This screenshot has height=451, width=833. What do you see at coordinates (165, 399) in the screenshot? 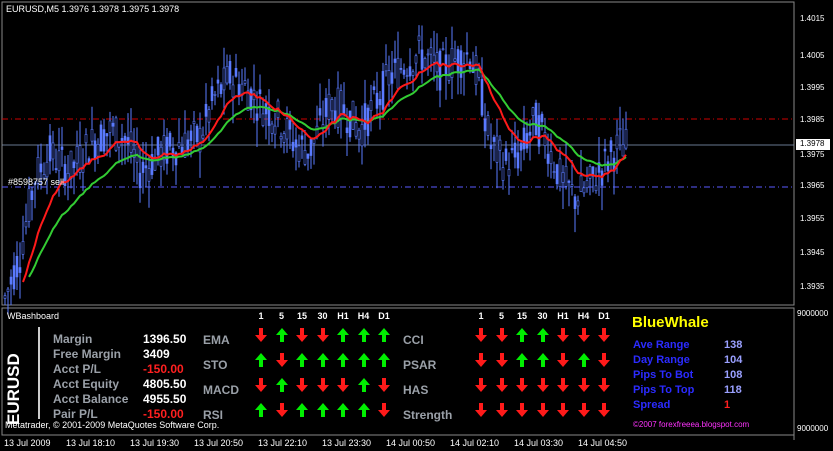
I see `account-value: 4955.50` at bounding box center [165, 399].